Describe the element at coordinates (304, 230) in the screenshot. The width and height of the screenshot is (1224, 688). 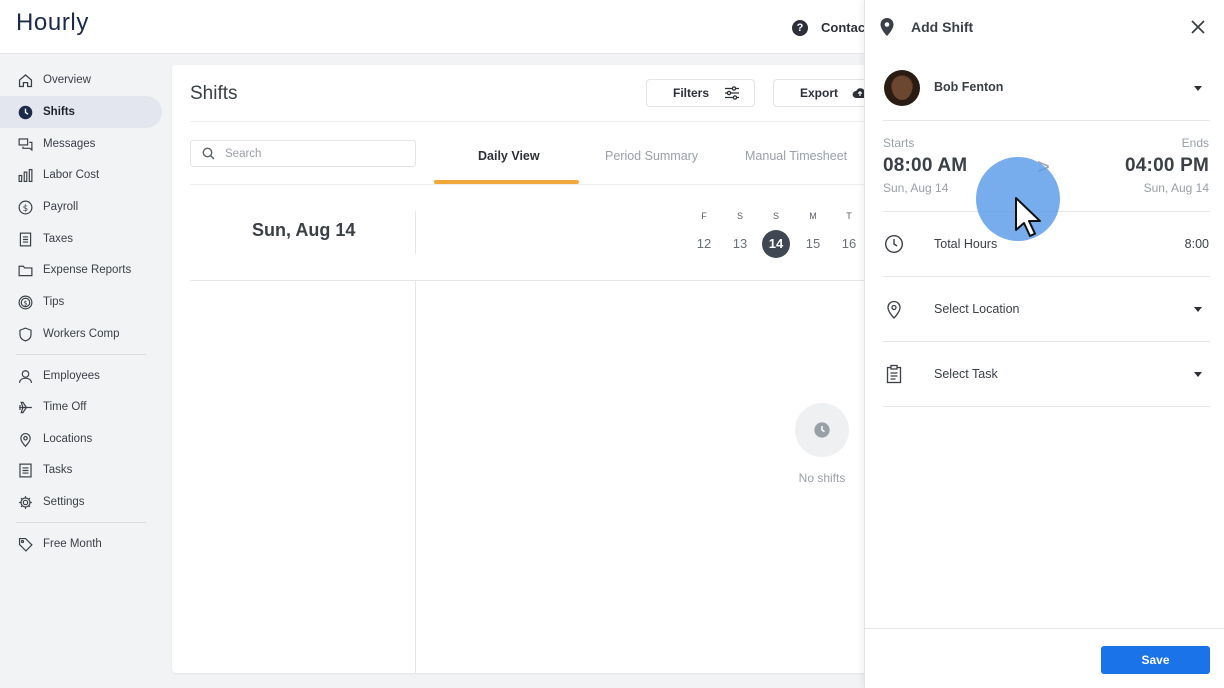
I see `selected-date-heading: Sun, Aug 14` at that location.